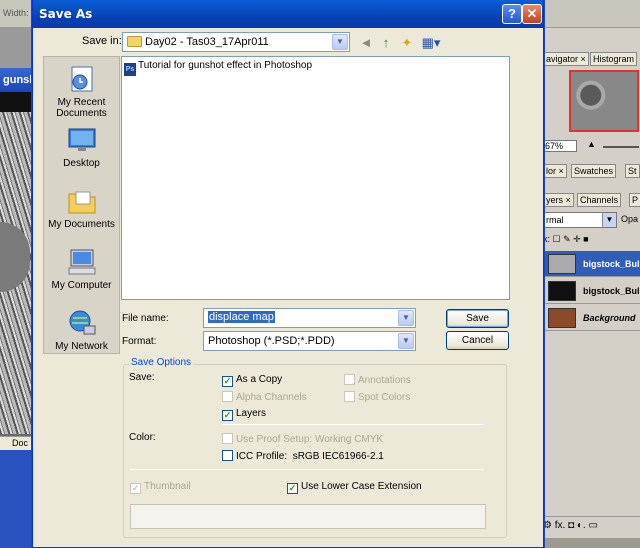 The image size is (640, 548). I want to click on dialog-title: Save As, so click(66, 14).